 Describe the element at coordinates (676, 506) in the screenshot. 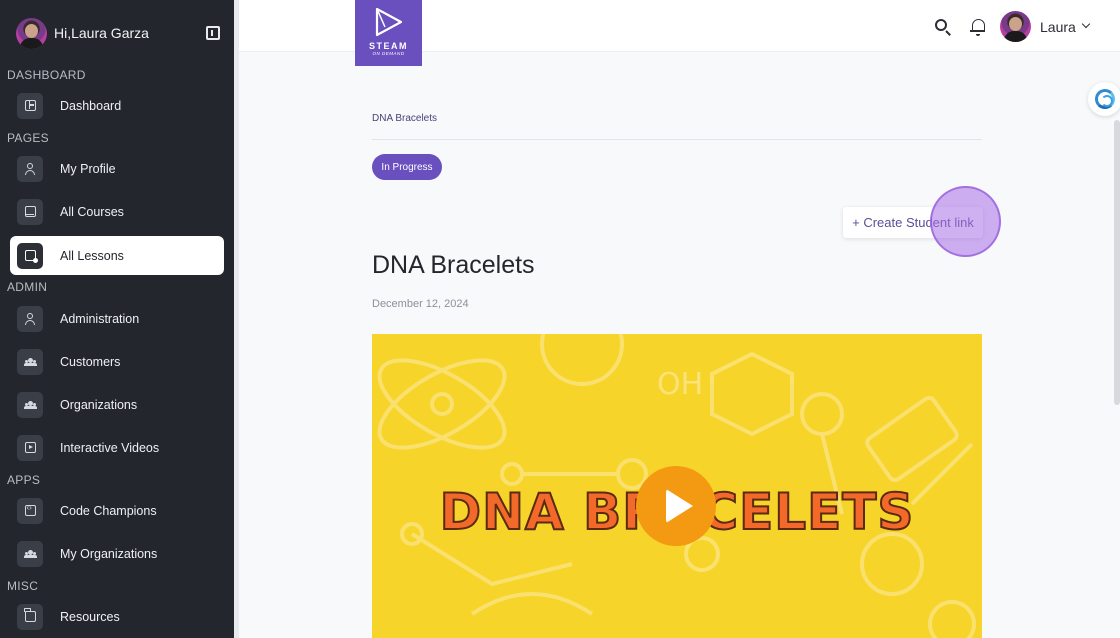

I see `play-button` at that location.